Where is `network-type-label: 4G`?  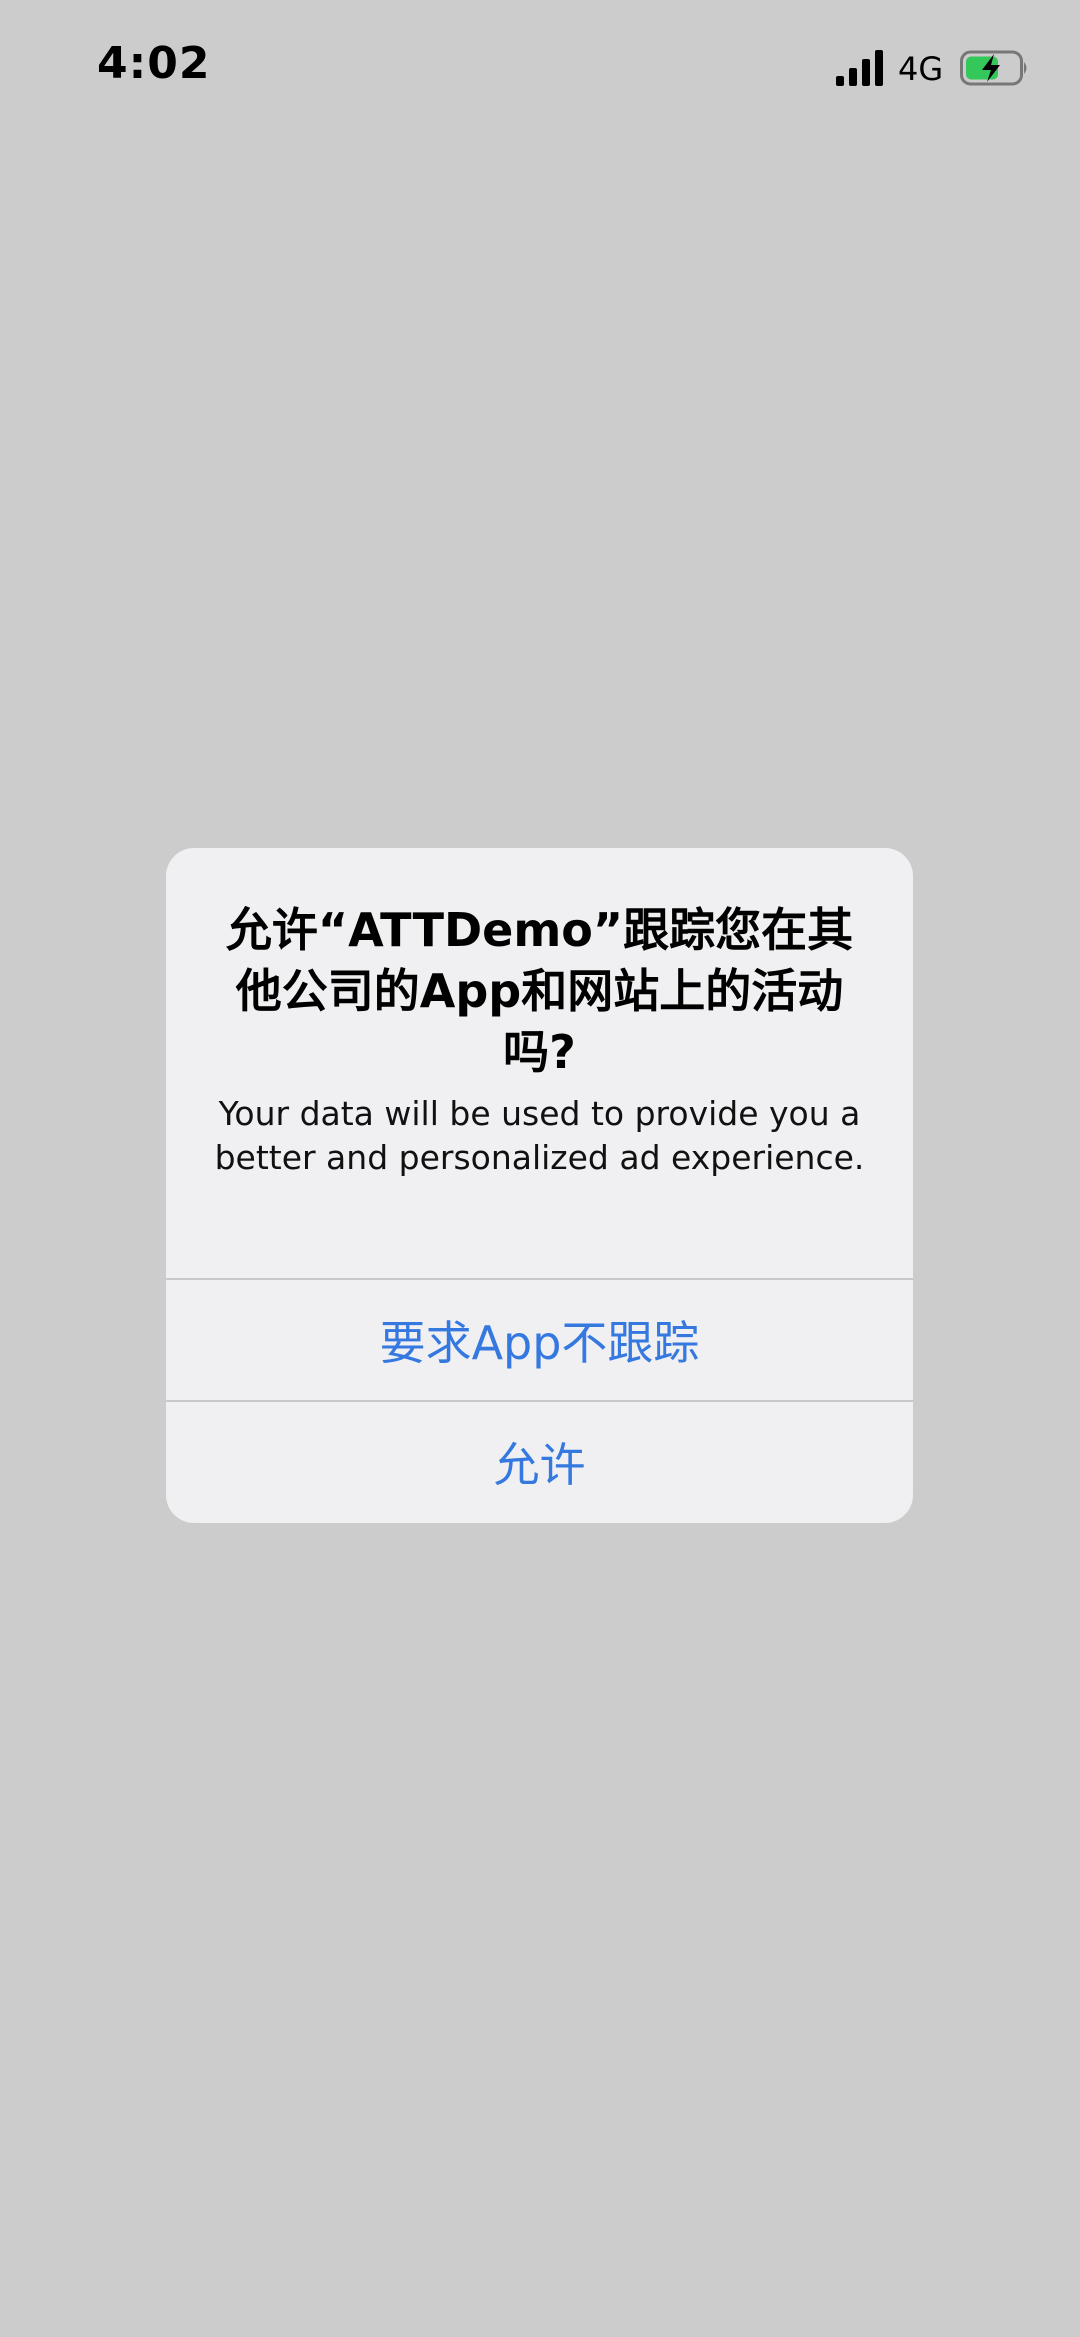
network-type-label: 4G is located at coordinates (921, 69).